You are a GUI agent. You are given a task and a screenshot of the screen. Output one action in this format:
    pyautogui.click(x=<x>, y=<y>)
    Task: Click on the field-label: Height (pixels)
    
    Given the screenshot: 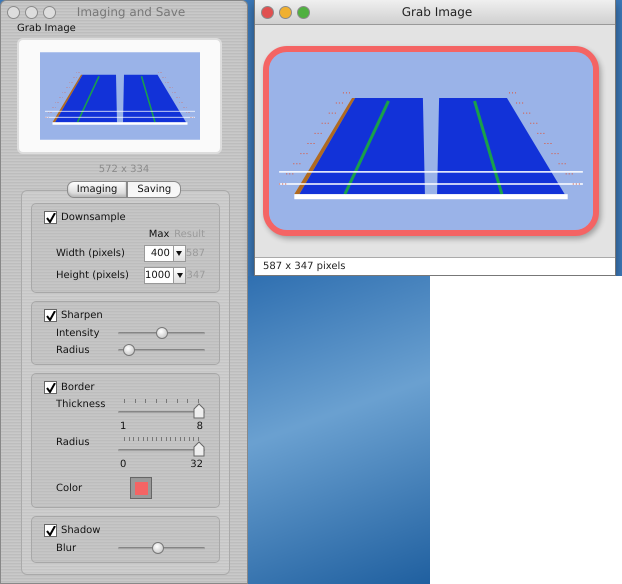 What is the action you would take?
    pyautogui.click(x=92, y=275)
    